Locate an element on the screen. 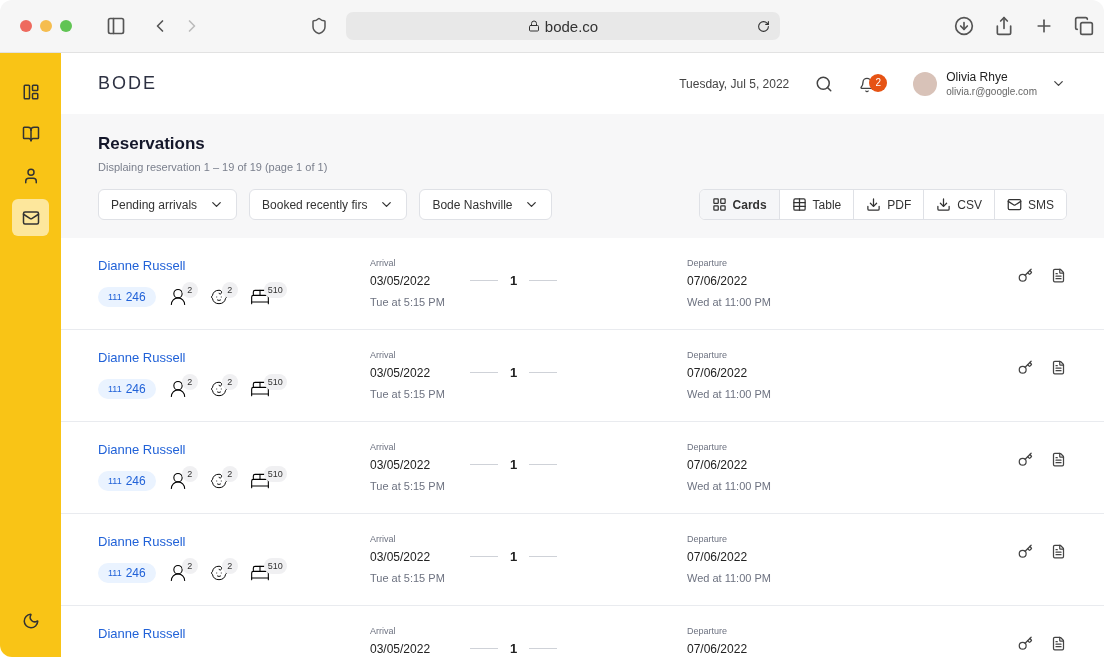 This screenshot has height=657, width=1104. search-icon is located at coordinates (824, 83).